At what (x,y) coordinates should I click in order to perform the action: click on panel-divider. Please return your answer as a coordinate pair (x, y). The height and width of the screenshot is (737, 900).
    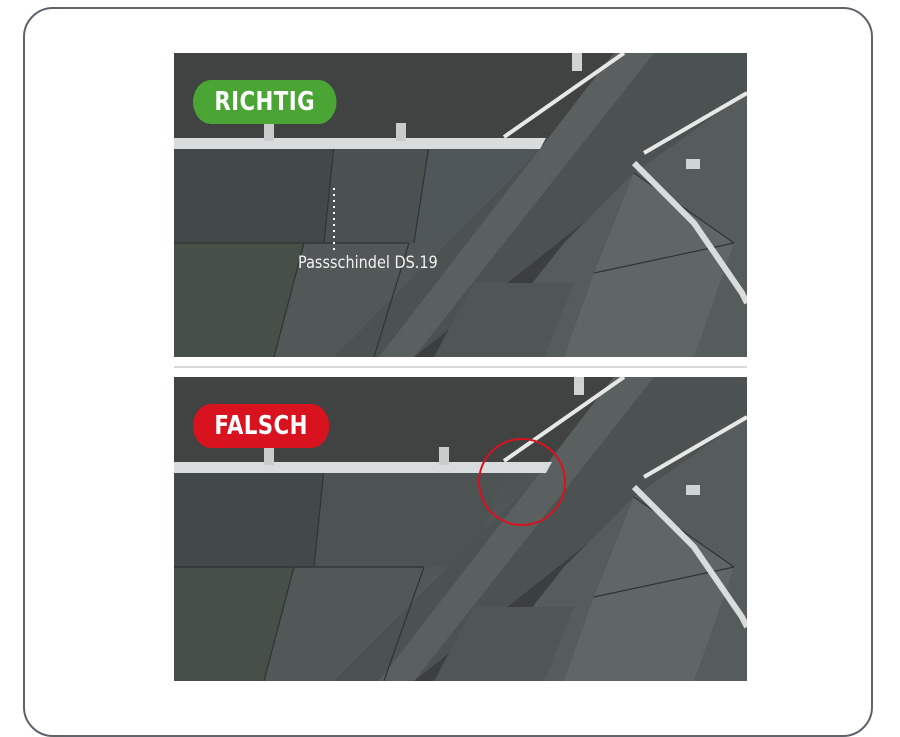
    Looking at the image, I should click on (460, 367).